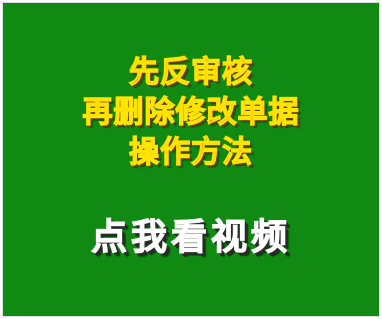 This screenshot has width=382, height=319. What do you see at coordinates (191, 238) in the screenshot?
I see `watch-video-link: 点我看视频` at bounding box center [191, 238].